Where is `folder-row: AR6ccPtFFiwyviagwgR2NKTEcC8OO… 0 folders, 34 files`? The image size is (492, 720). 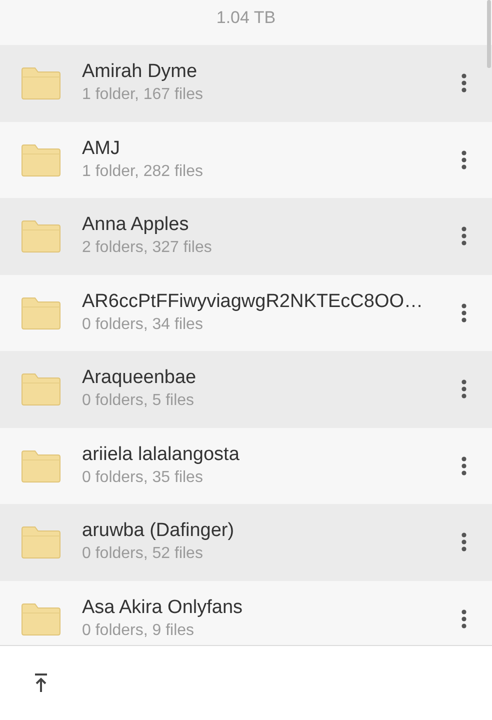
folder-row: AR6ccPtFFiwyviagwgR2NKTEcC8OO… 0 folders, 34 files is located at coordinates (246, 312).